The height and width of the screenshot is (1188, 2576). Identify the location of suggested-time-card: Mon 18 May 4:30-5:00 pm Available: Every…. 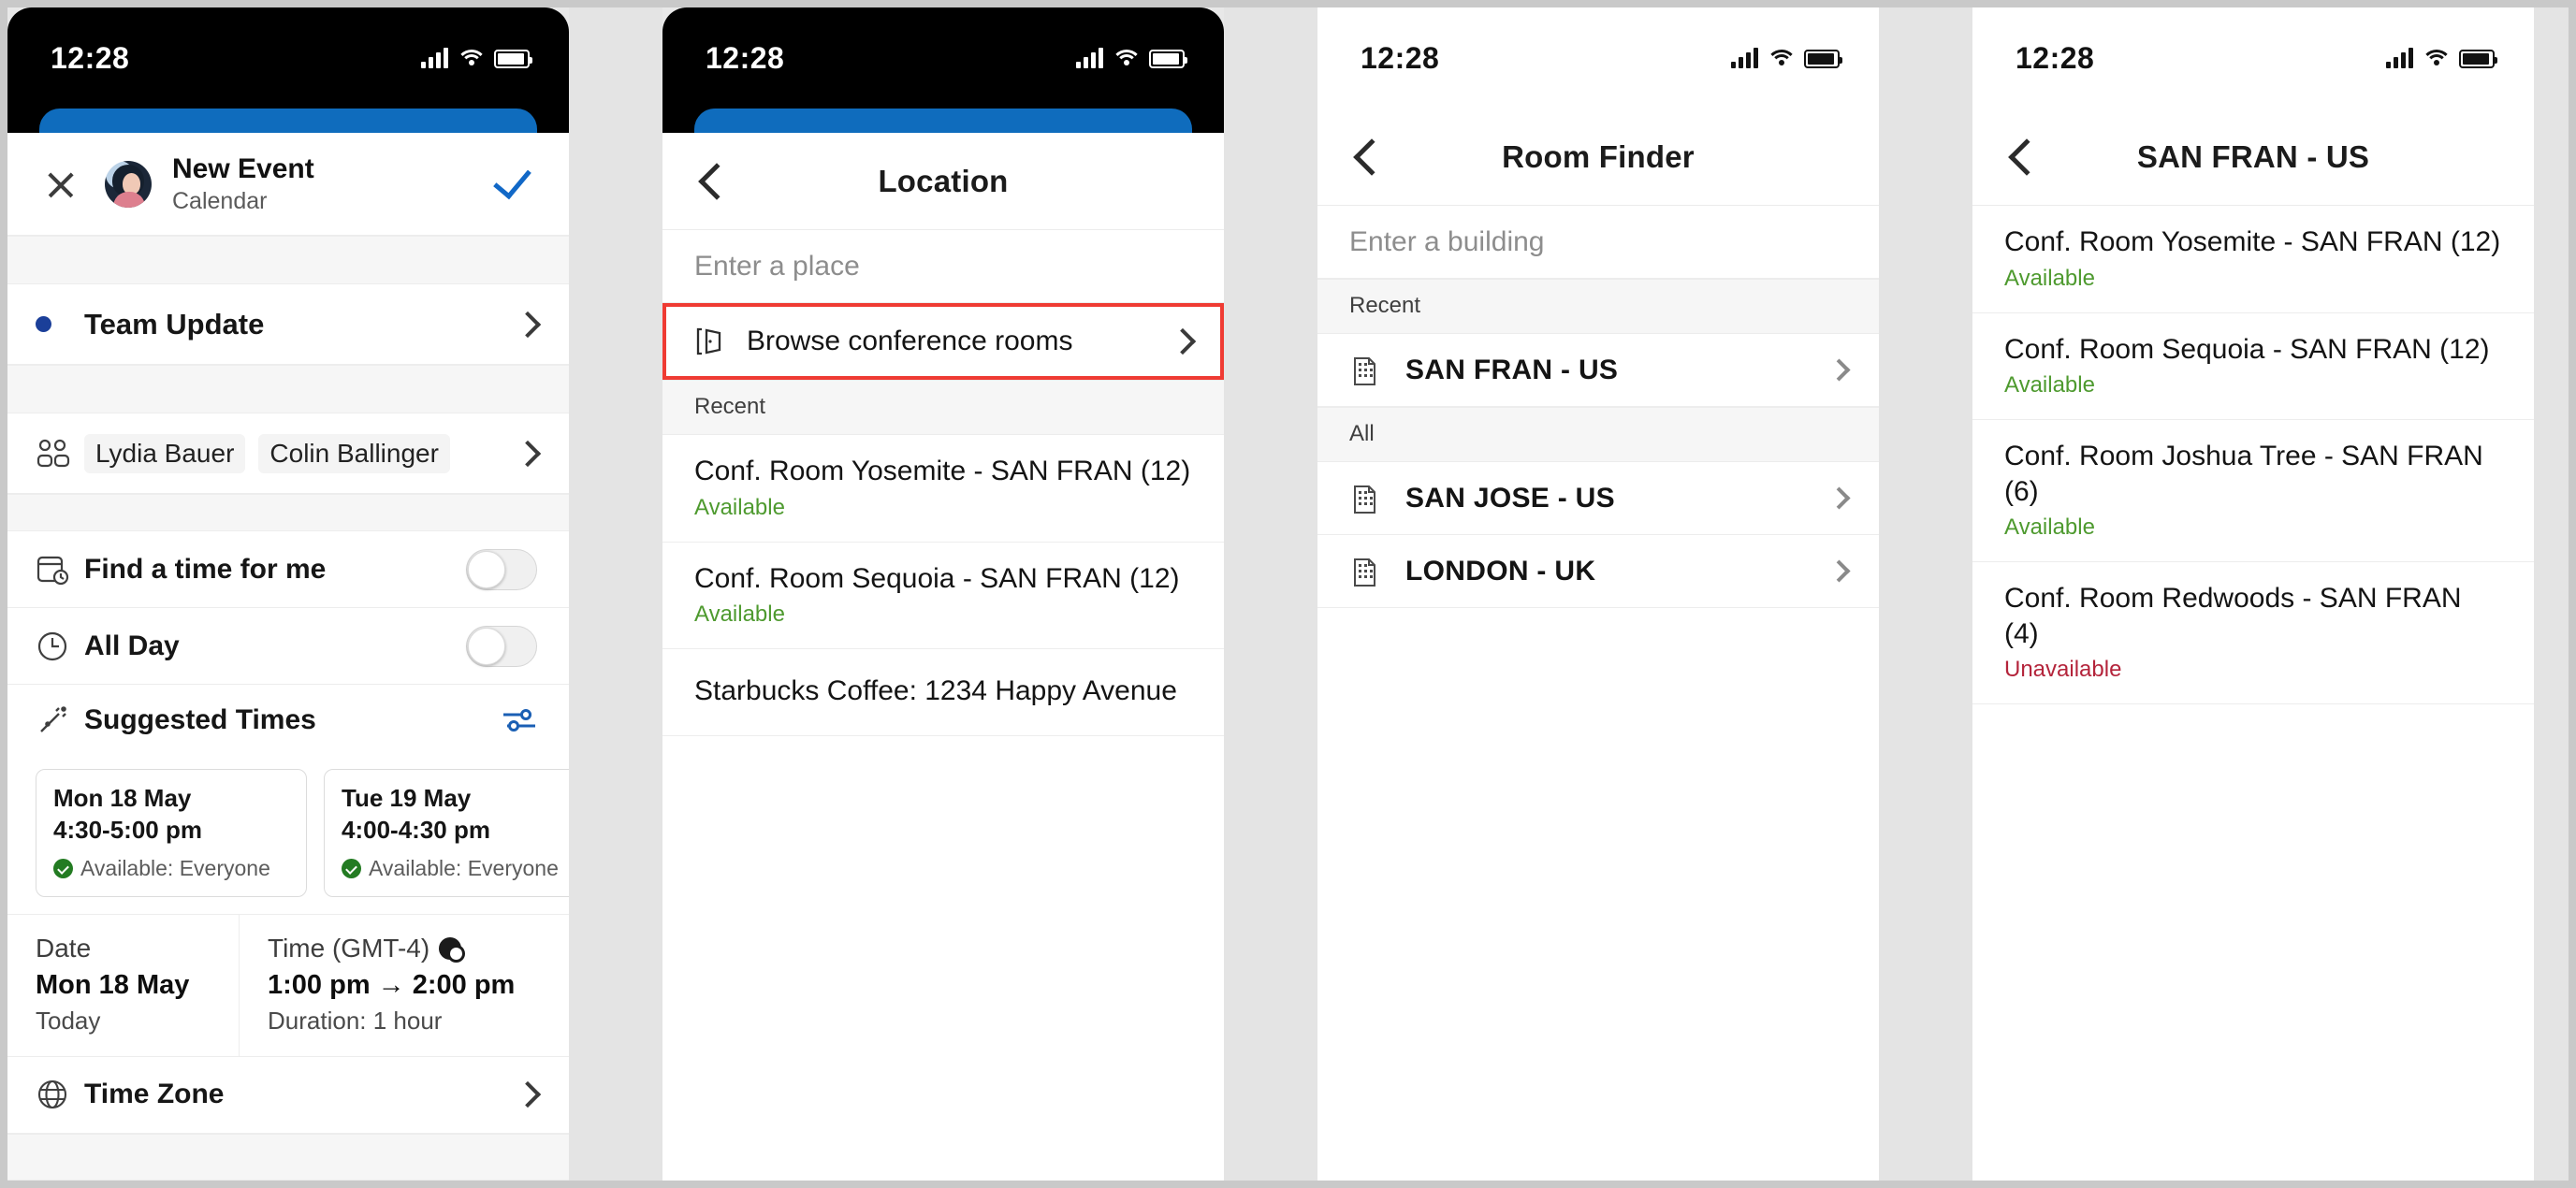
(171, 833).